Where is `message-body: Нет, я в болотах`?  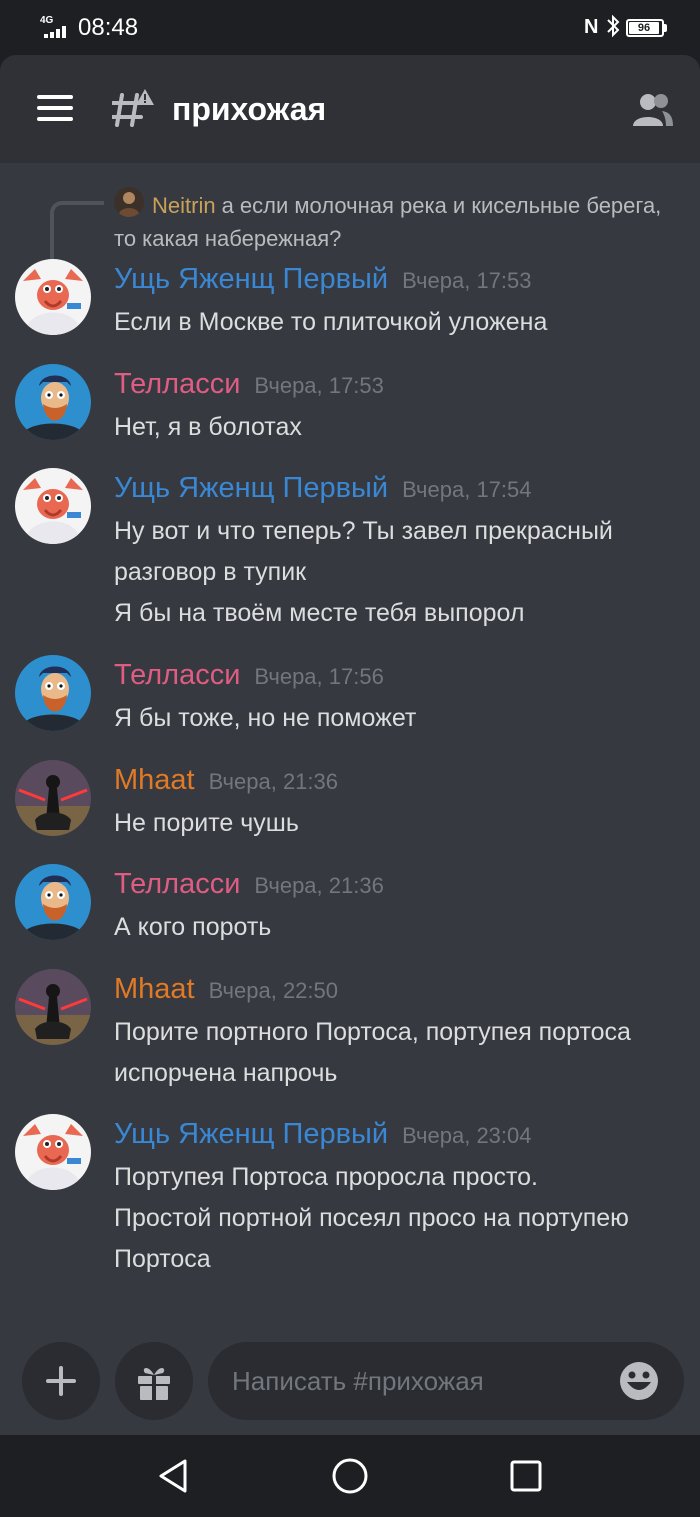
message-body: Нет, я в болотах is located at coordinates (401, 427).